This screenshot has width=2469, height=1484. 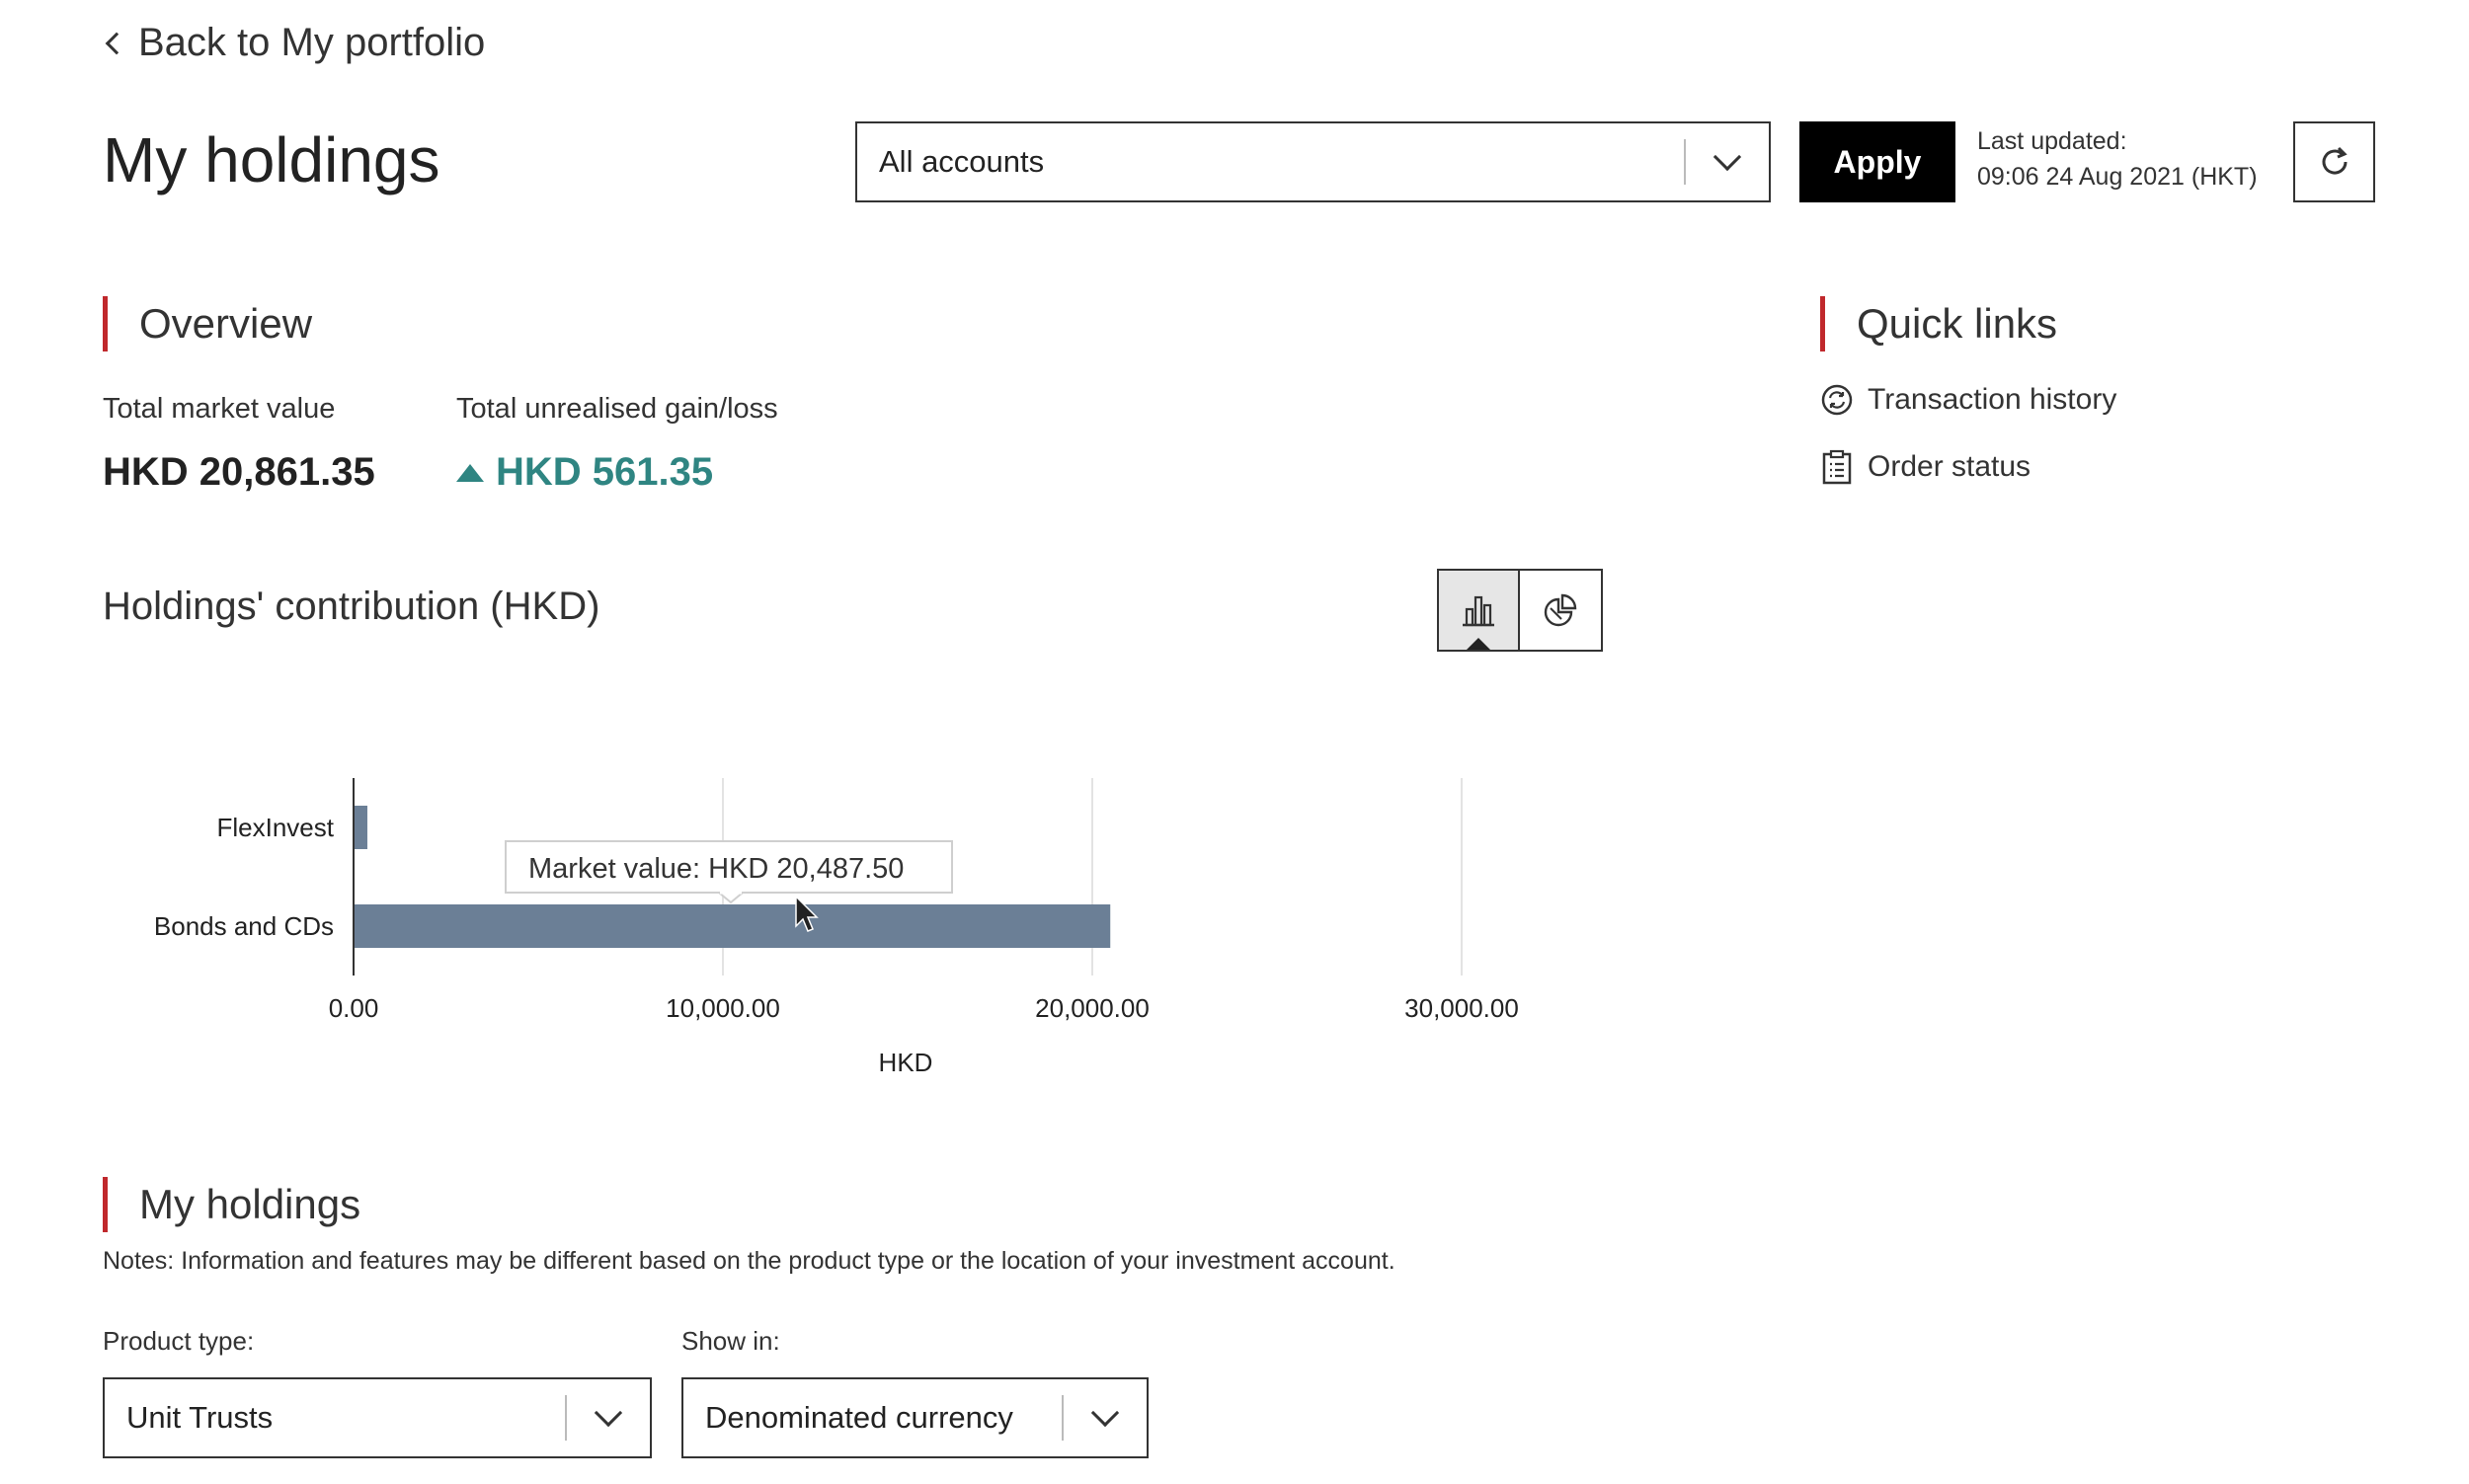 I want to click on chart-tooltip: Market value: HKD 20,487.50, so click(x=729, y=872).